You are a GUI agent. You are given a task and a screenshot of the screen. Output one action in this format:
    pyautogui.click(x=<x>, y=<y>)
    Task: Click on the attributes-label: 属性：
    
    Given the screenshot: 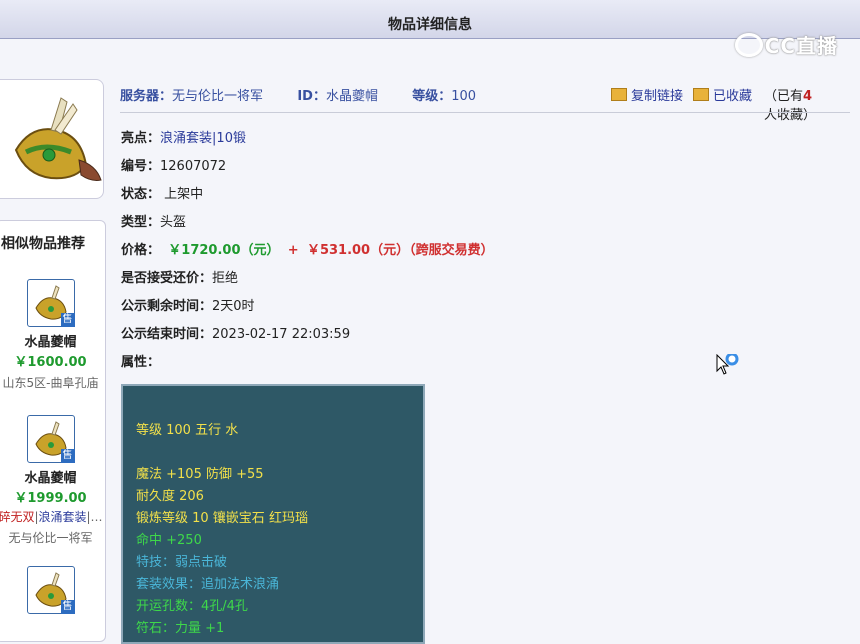 What is the action you would take?
    pyautogui.click(x=141, y=362)
    